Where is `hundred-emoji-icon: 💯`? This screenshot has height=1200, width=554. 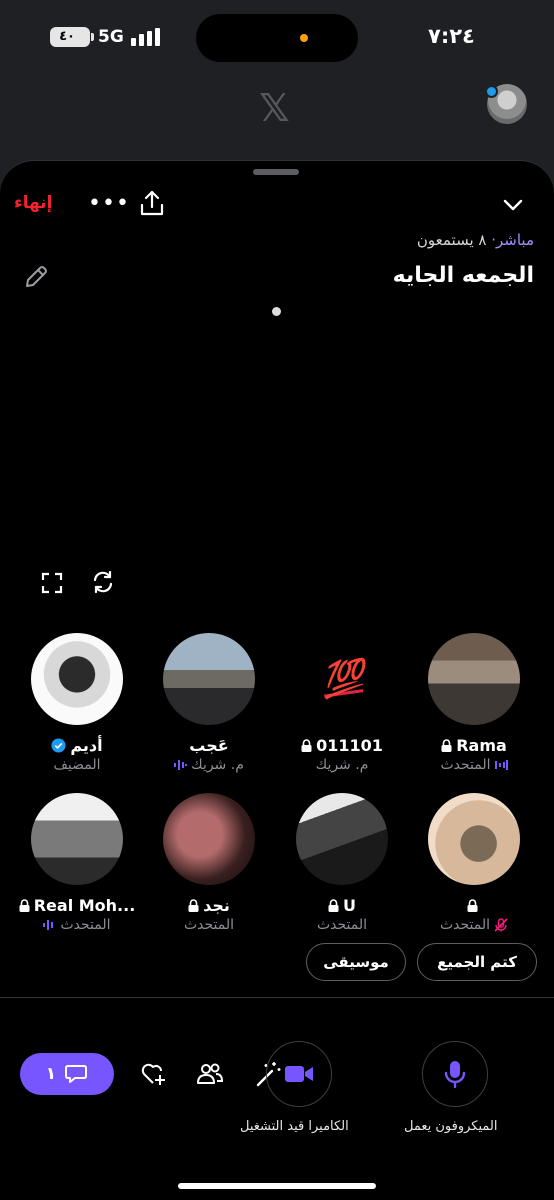
hundred-emoji-icon: 💯 is located at coordinates (342, 679).